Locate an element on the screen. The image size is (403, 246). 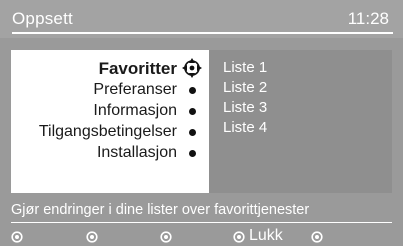
menu-title: Oppsett is located at coordinates (42, 18).